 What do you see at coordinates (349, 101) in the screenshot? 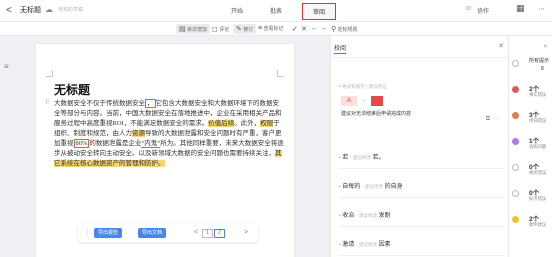
I see `original-chip: A` at bounding box center [349, 101].